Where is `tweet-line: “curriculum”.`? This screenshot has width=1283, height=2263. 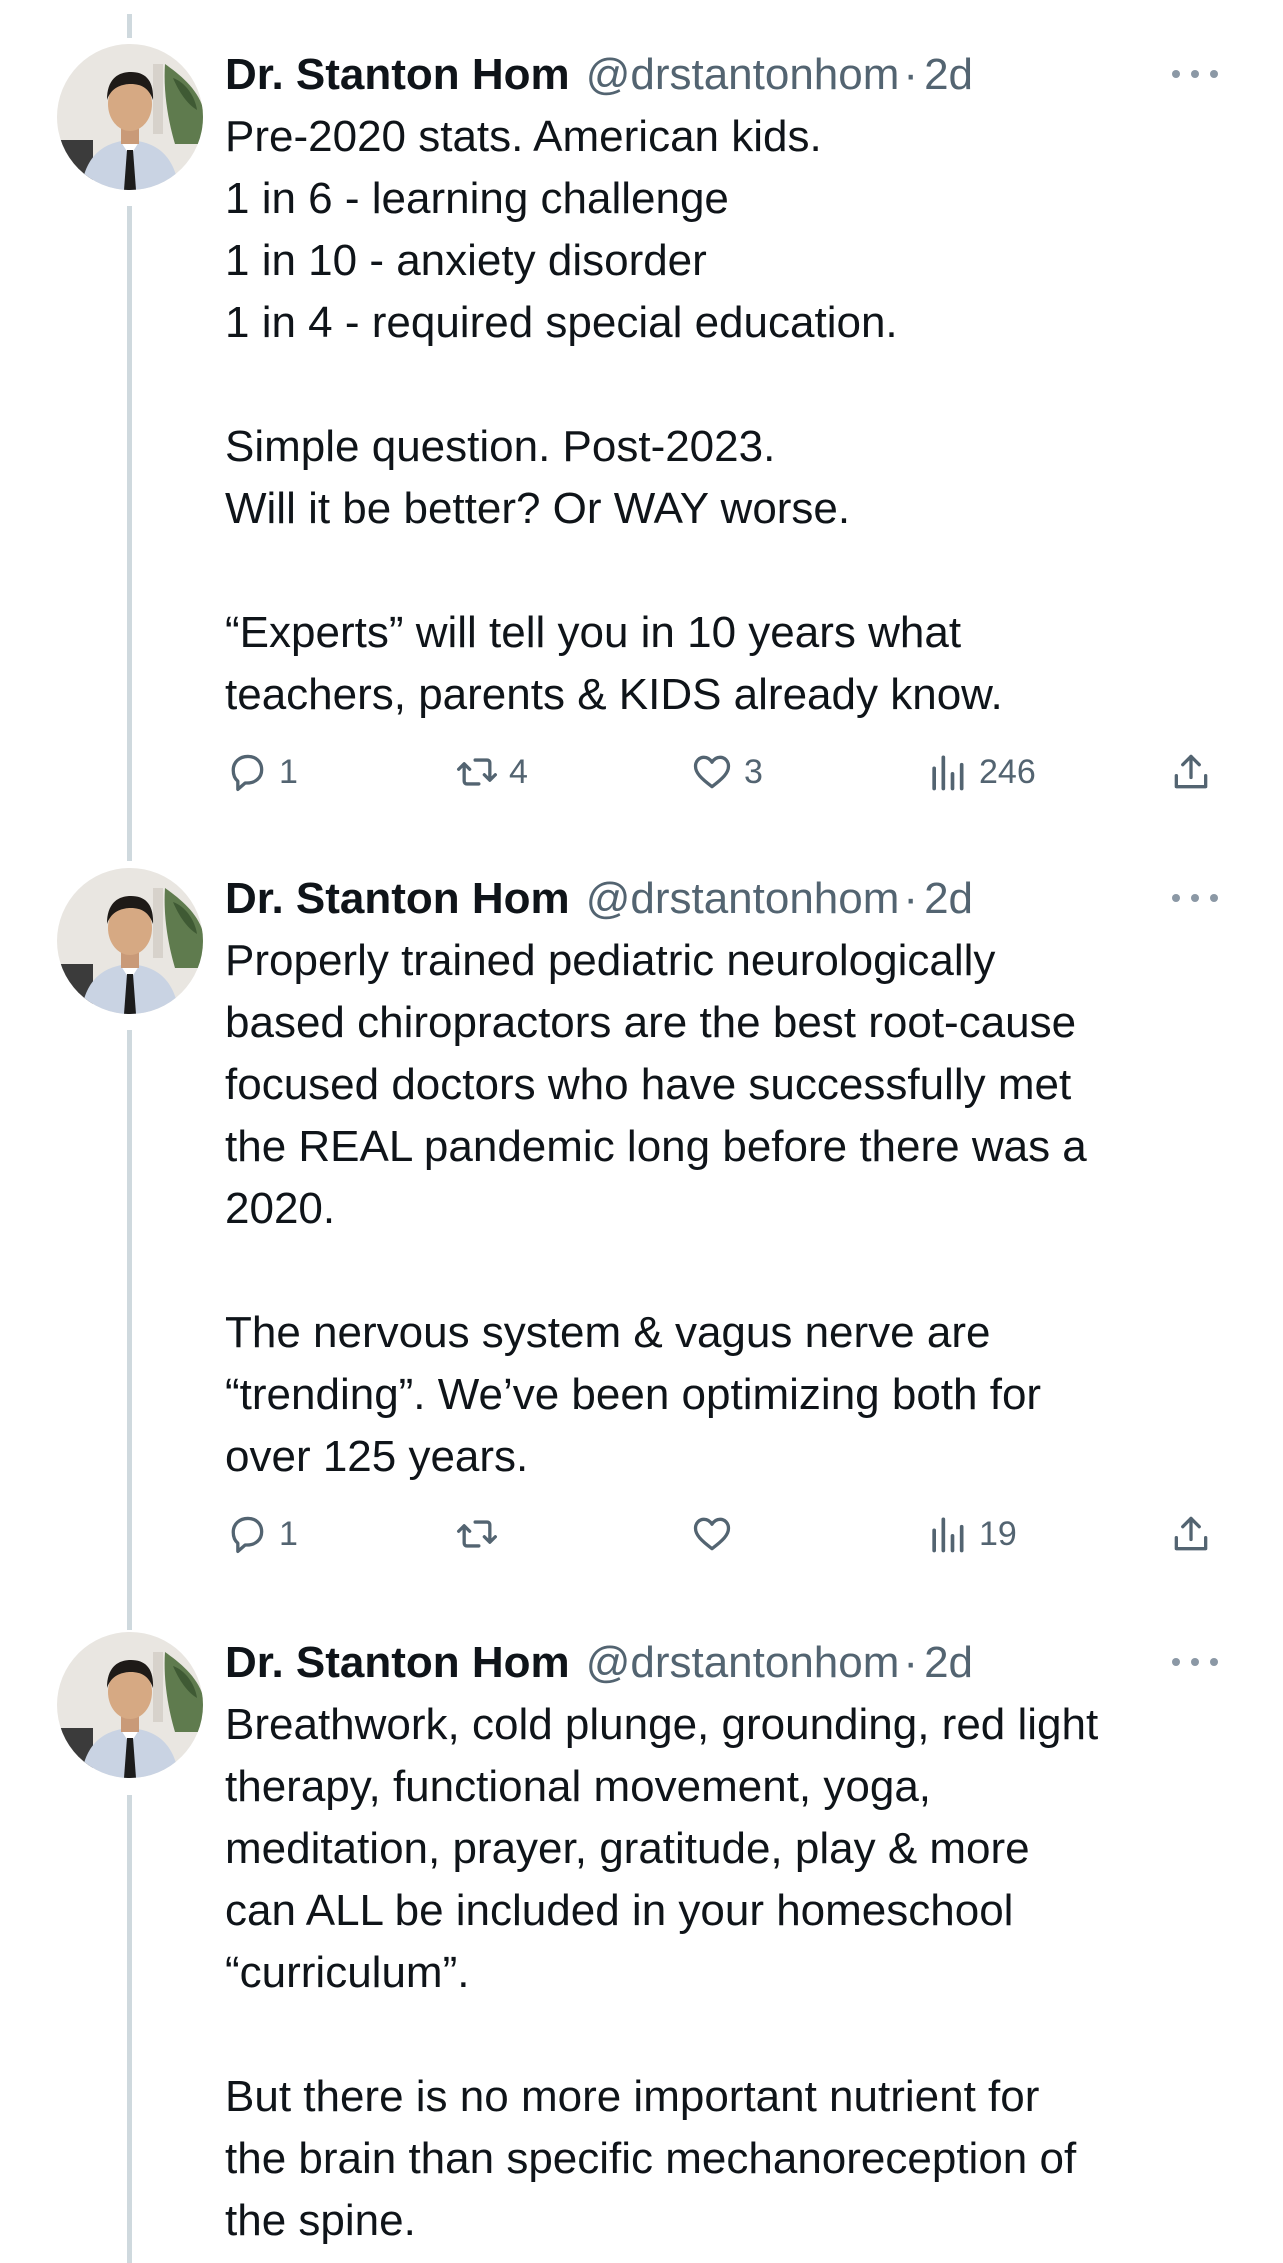
tweet-line: “curriculum”. is located at coordinates (347, 1972).